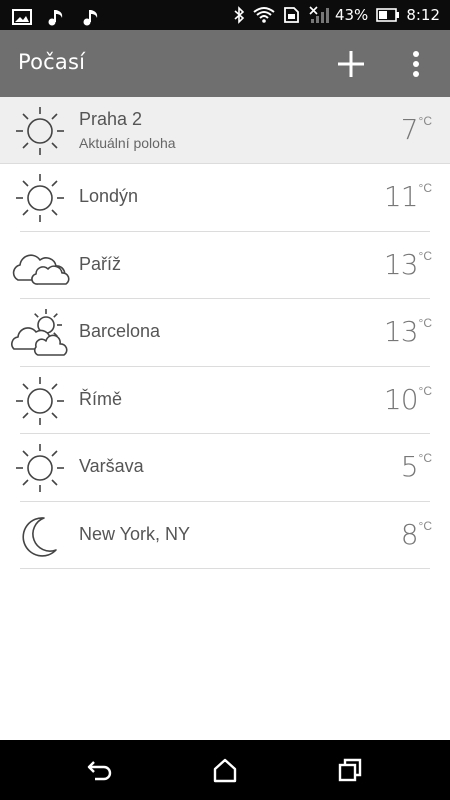 The image size is (450, 800). I want to click on recent-apps-button, so click(350, 770).